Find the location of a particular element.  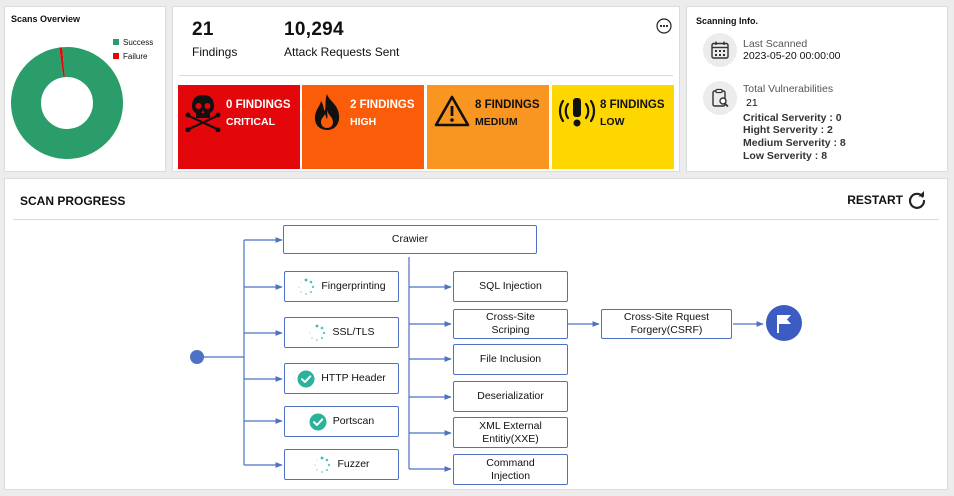

file-inclusion-label: File Inclusion is located at coordinates (510, 359).